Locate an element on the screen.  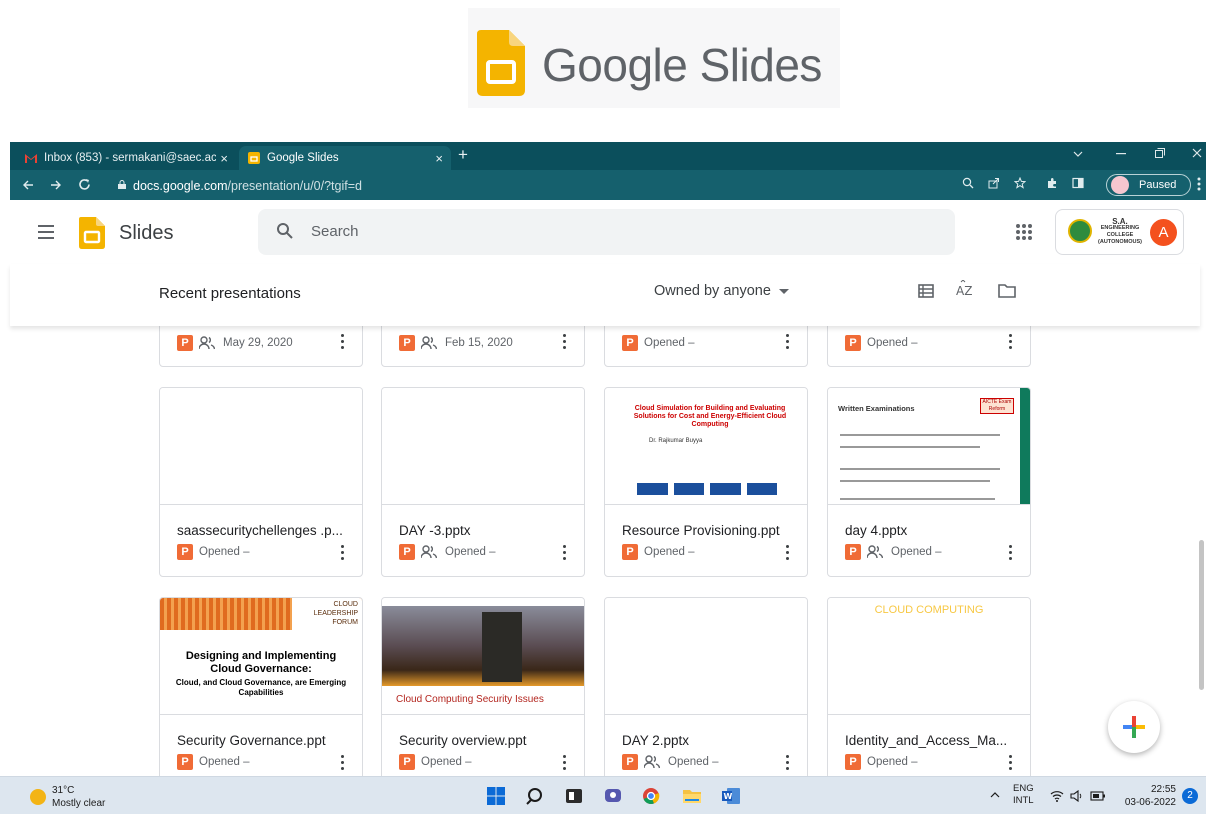
show-hidden-icons-icon is located at coordinates (995, 795).